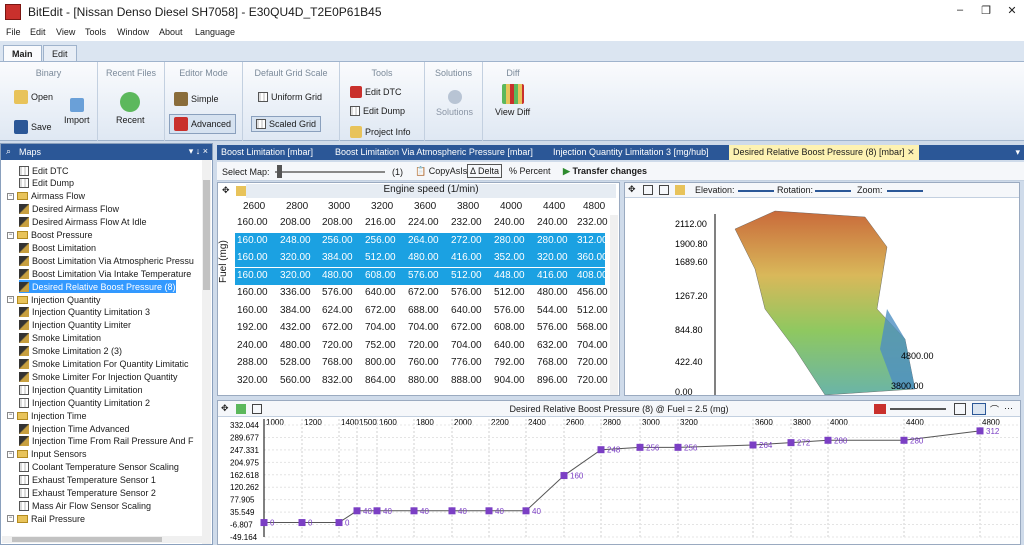  I want to click on column-header: 2600, so click(254, 206).